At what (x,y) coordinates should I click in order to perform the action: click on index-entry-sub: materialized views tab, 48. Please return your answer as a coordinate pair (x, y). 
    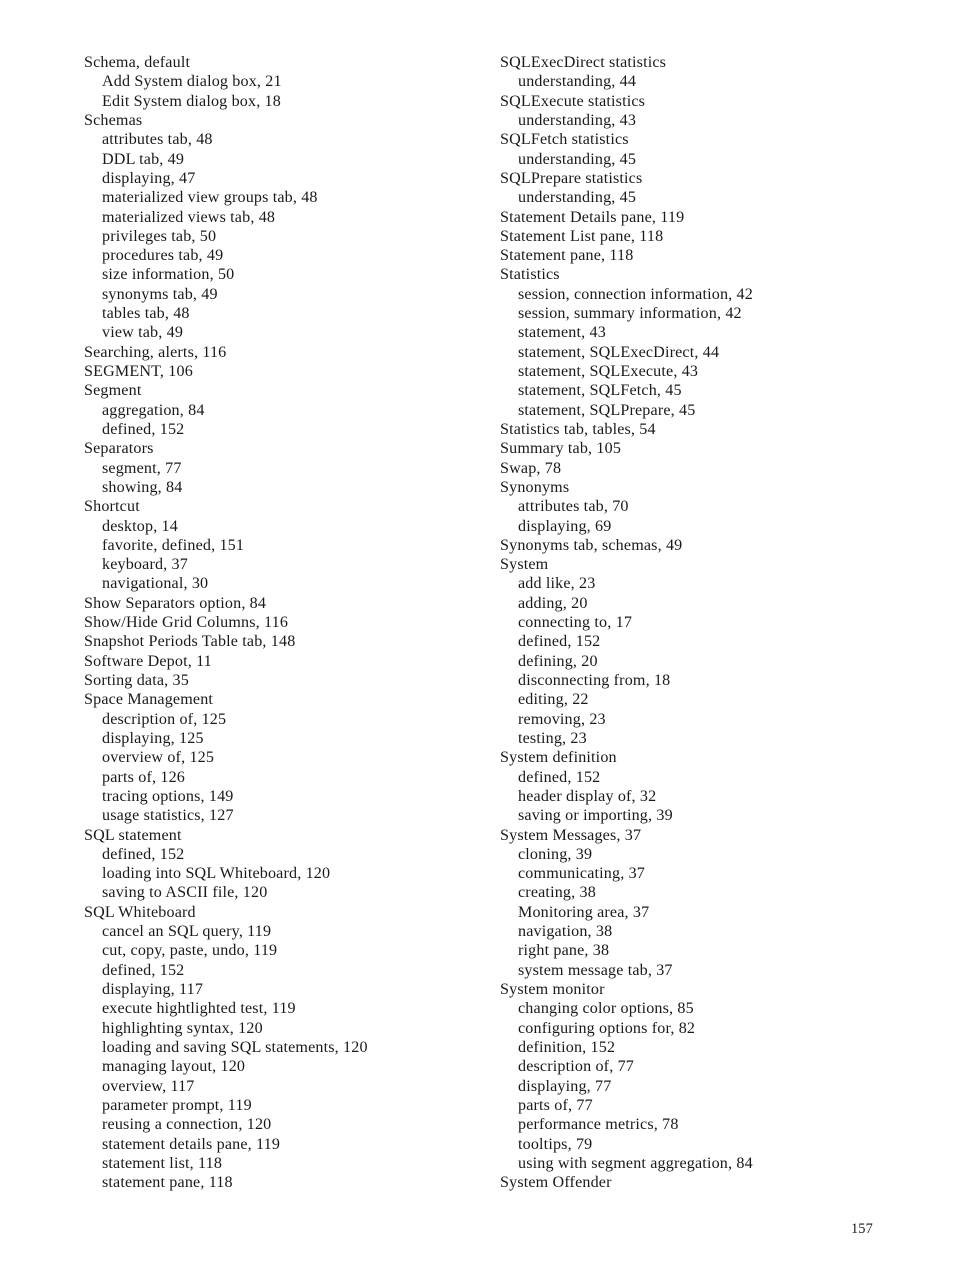
    Looking at the image, I should click on (189, 217).